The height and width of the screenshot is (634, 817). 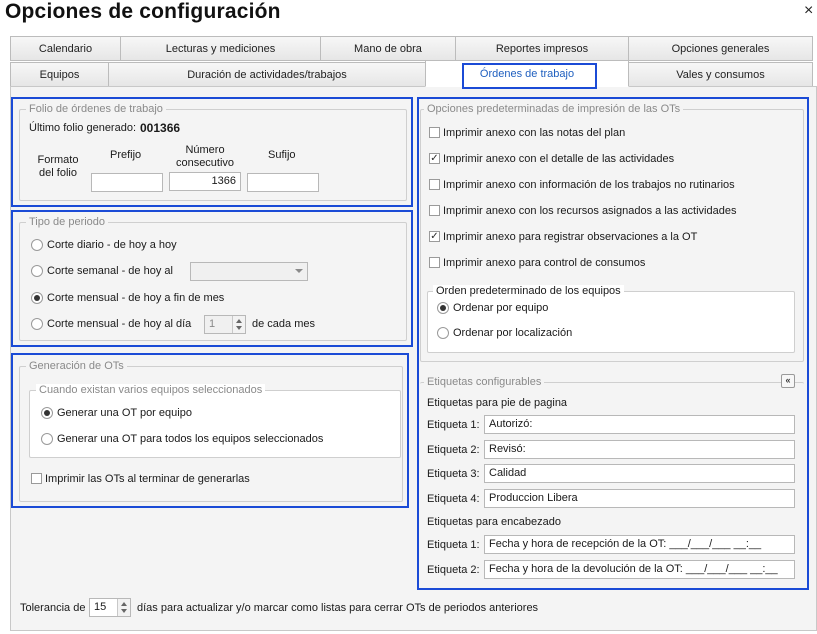 What do you see at coordinates (124, 413) in the screenshot?
I see `radio-label: Generar una OT por equipo` at bounding box center [124, 413].